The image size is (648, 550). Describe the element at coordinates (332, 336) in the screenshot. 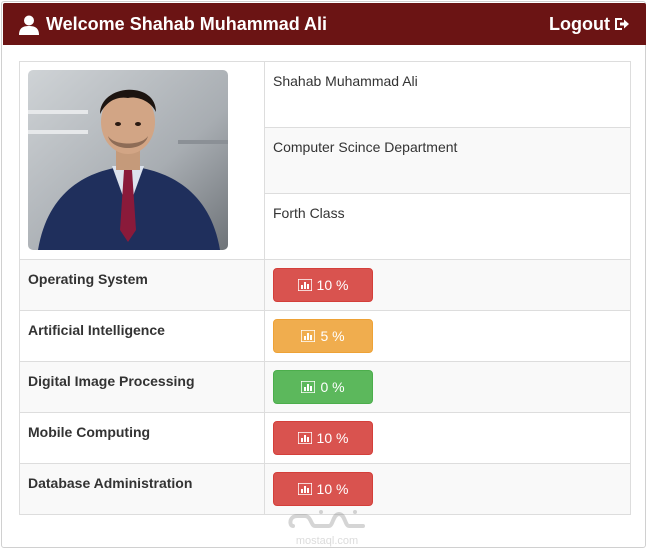

I see `grade-value: 5 %` at that location.